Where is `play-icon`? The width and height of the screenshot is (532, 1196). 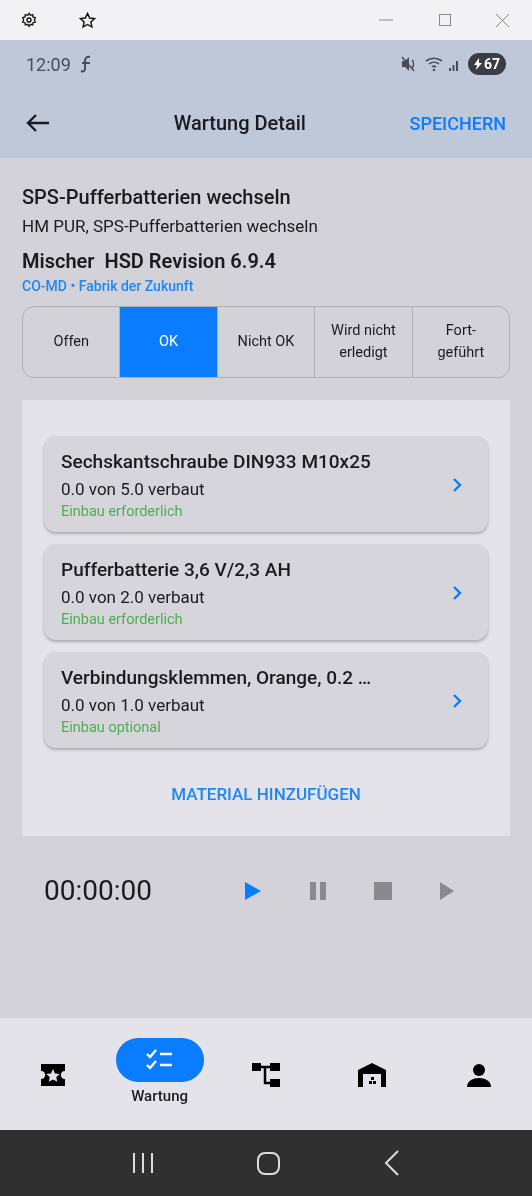 play-icon is located at coordinates (253, 890).